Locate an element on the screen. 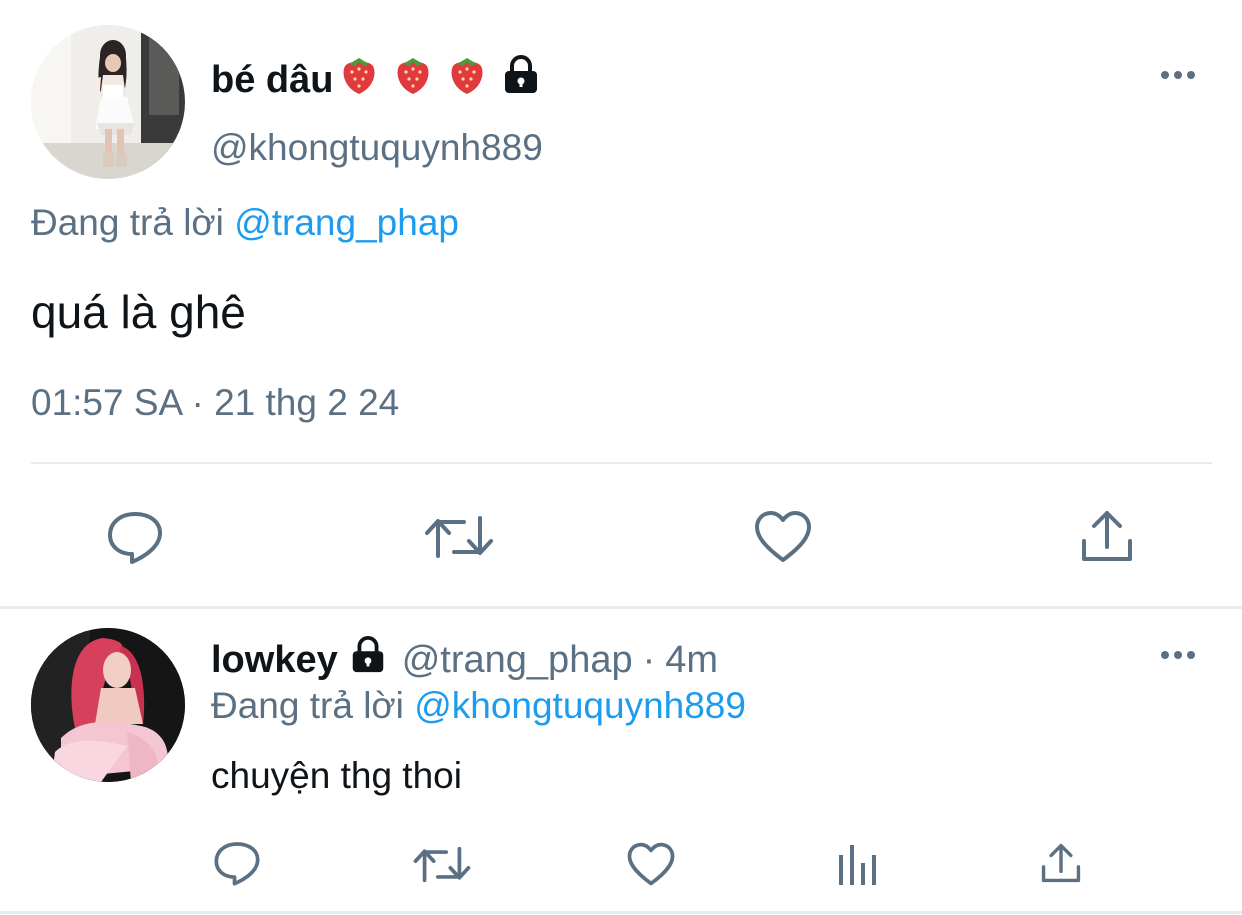 The width and height of the screenshot is (1242, 915). replying-to-line: Đang trả lời @khongtuquynh889 is located at coordinates (478, 706).